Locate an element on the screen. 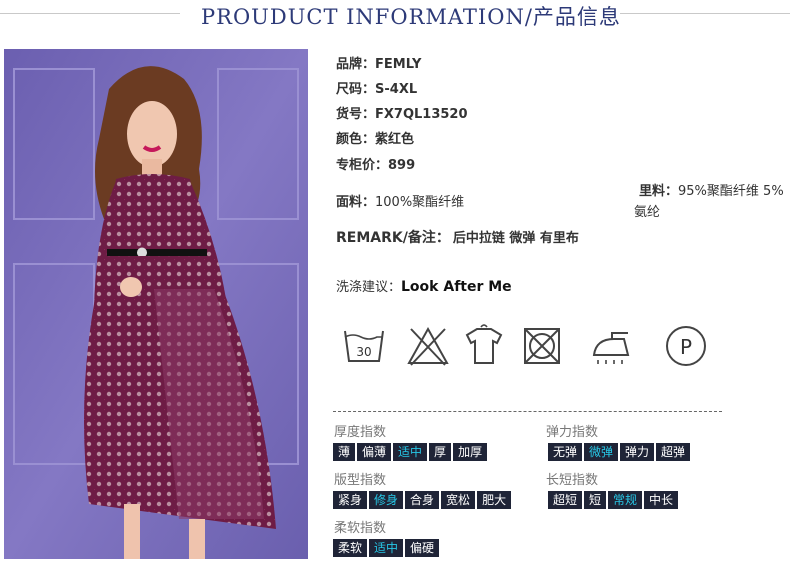  divider is located at coordinates (527, 411).